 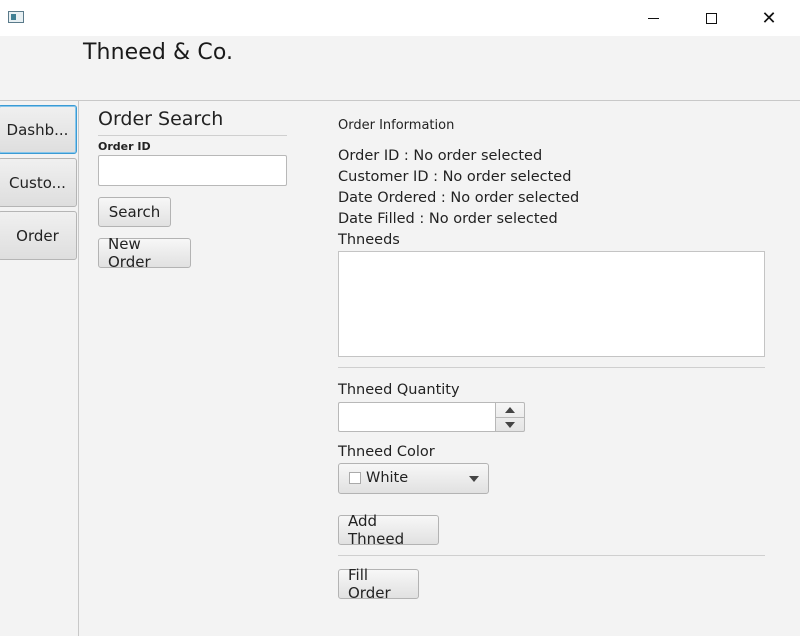 I want to click on color-select-value: White, so click(x=387, y=478).